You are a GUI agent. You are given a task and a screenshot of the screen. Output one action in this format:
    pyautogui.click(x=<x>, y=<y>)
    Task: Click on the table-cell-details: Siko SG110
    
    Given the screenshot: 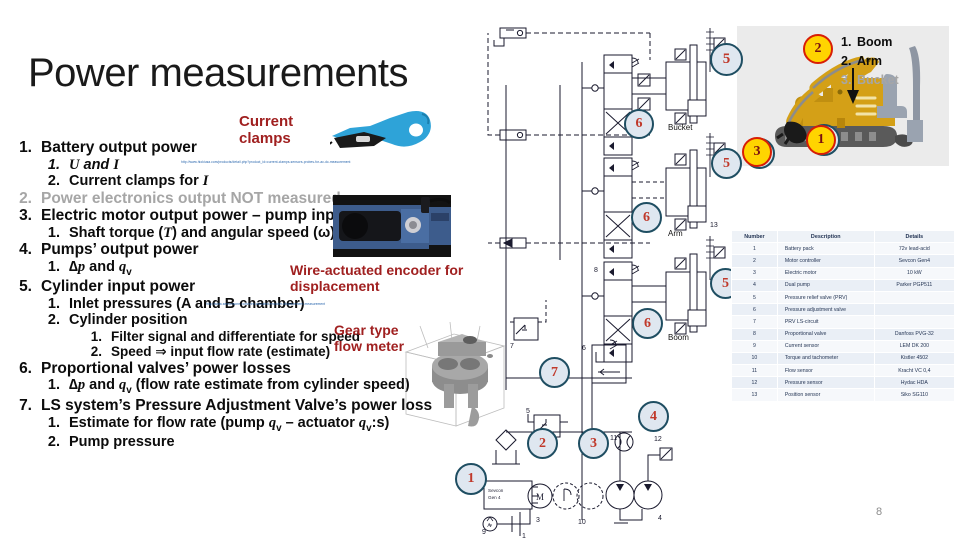 What is the action you would take?
    pyautogui.click(x=914, y=395)
    